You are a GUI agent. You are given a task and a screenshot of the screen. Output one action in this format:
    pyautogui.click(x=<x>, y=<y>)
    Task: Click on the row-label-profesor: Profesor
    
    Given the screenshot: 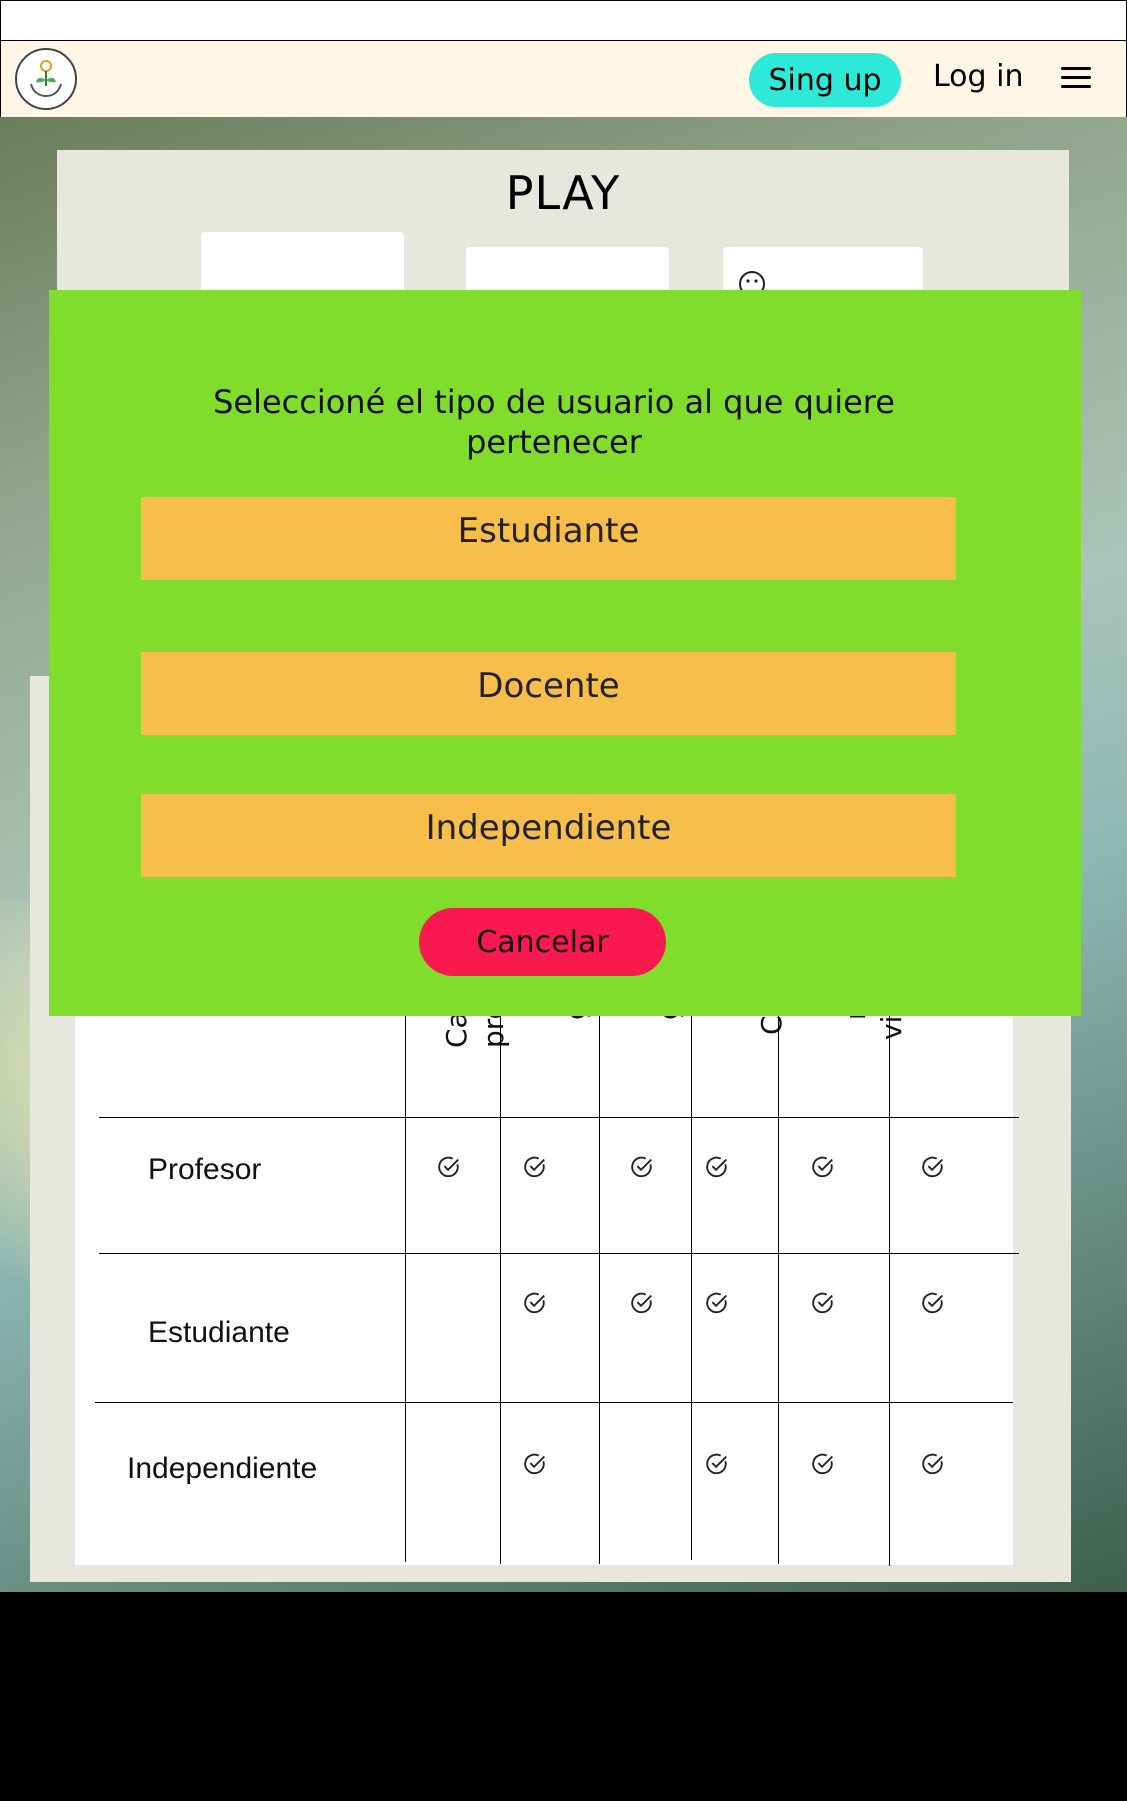 What is the action you would take?
    pyautogui.click(x=205, y=1169)
    